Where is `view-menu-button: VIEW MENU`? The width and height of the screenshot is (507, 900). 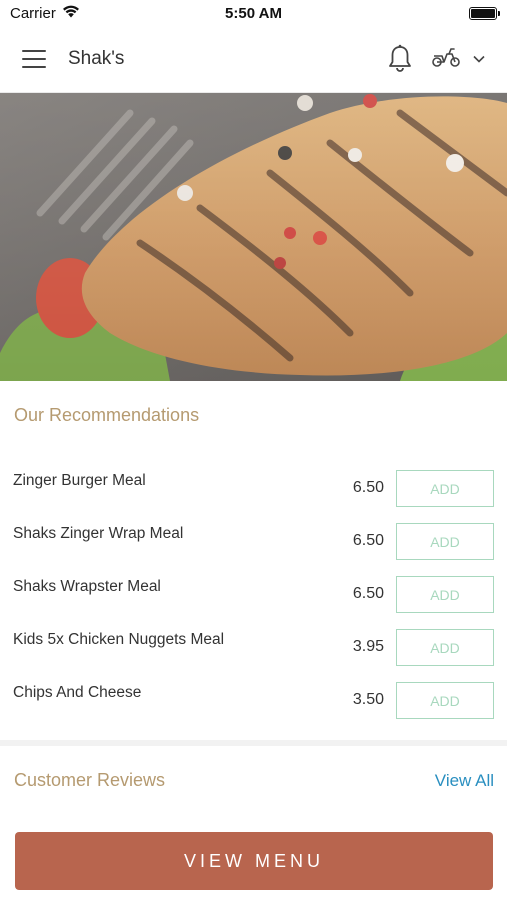
view-menu-button: VIEW MENU is located at coordinates (254, 861).